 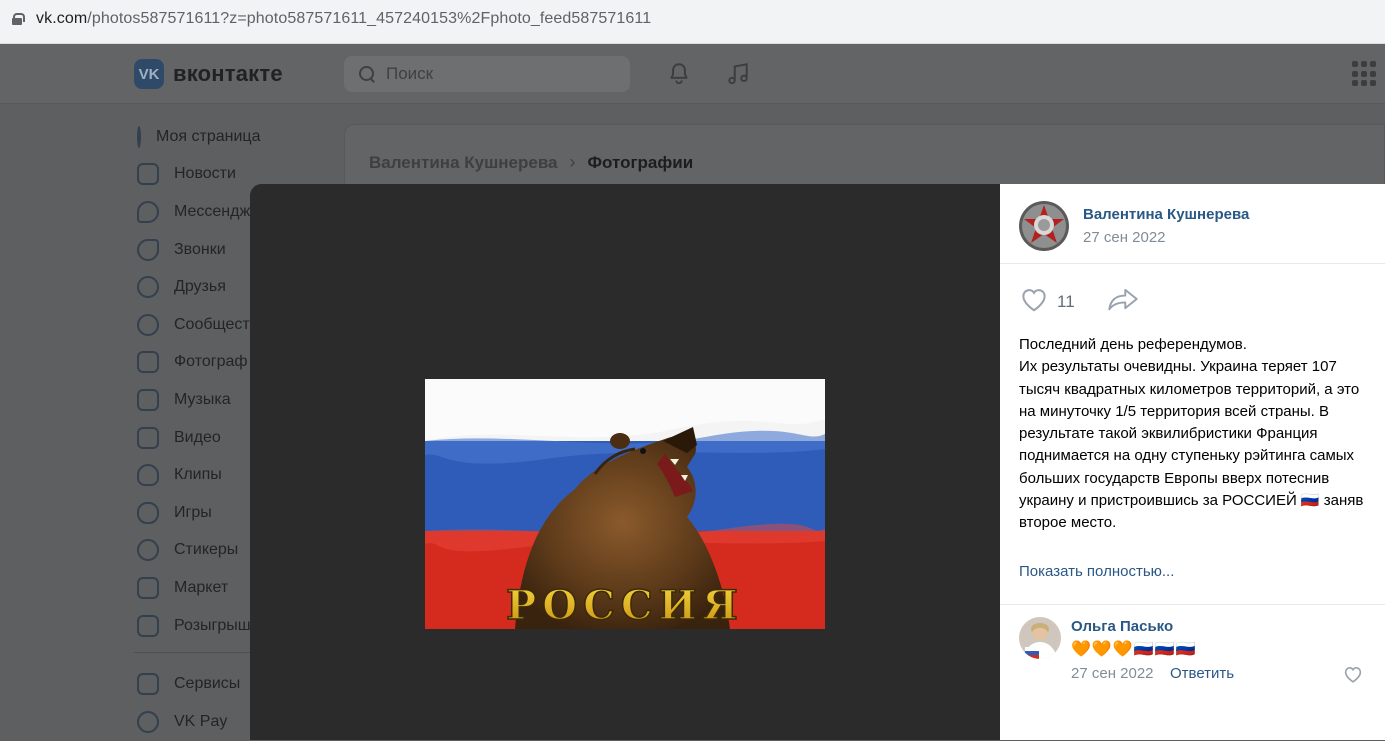 I want to click on services-icon, so click(x=148, y=684).